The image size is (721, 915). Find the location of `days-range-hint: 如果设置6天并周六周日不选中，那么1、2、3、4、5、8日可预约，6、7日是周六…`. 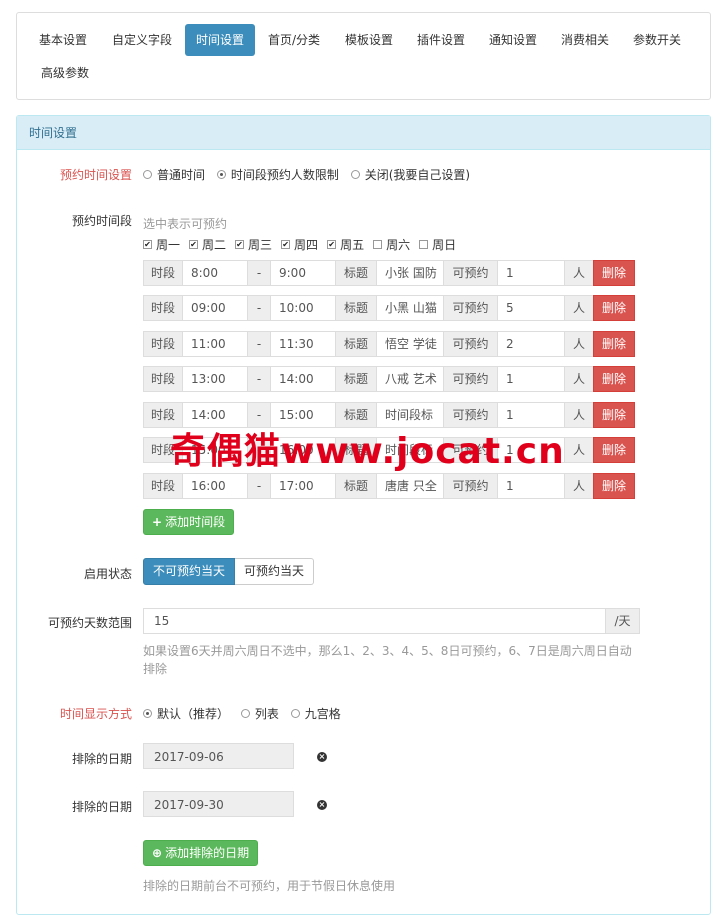

days-range-hint: 如果设置6天并周六周日不选中，那么1、2、3、4、5、8日可预约，6、7日是周六… is located at coordinates (387, 660).